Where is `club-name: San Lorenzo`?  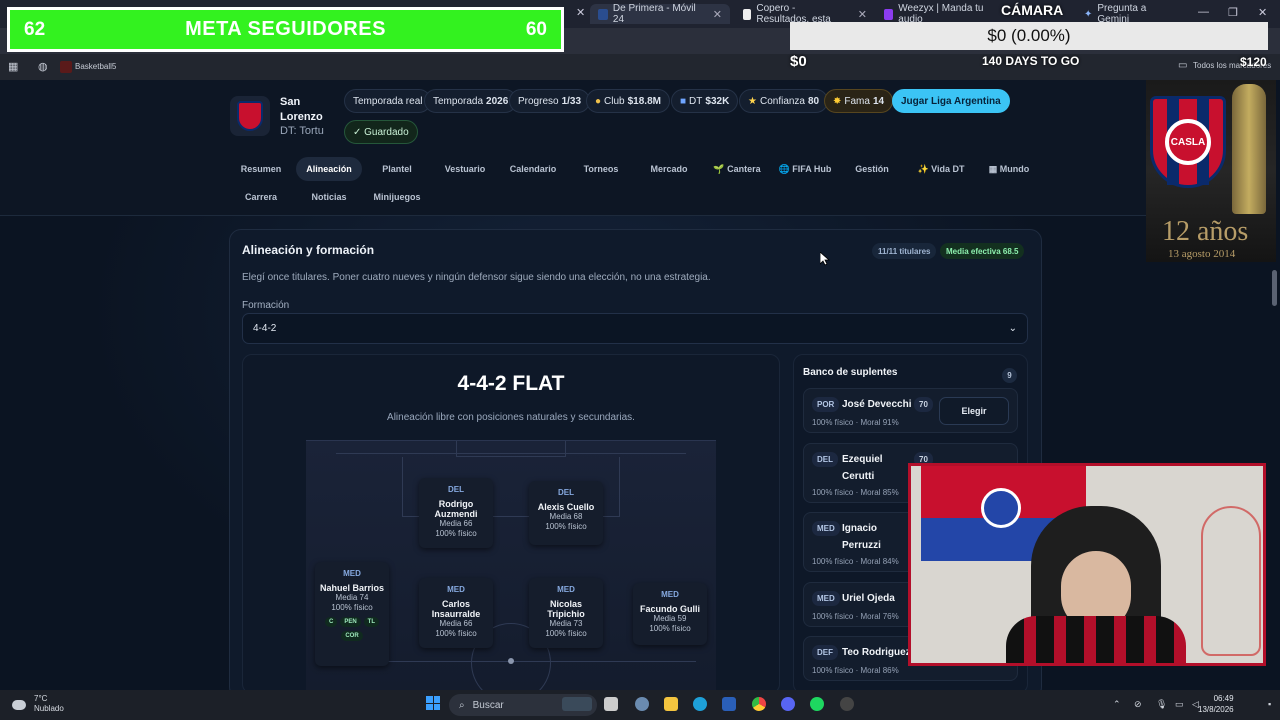
club-name: San Lorenzo is located at coordinates (301, 109).